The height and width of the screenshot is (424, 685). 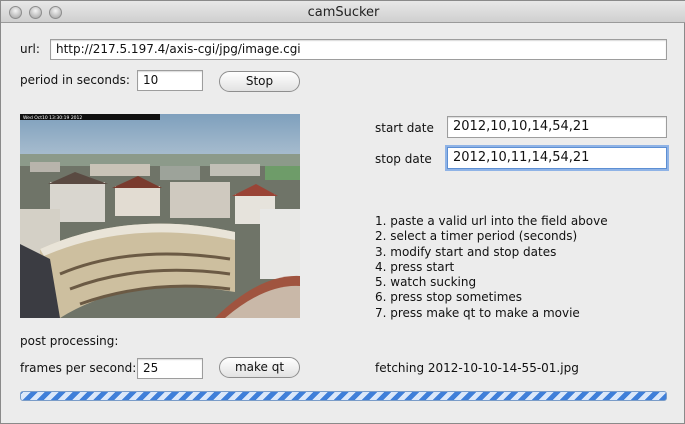 What do you see at coordinates (449, 297) in the screenshot?
I see `instruction-item: 6. press stop sometimes` at bounding box center [449, 297].